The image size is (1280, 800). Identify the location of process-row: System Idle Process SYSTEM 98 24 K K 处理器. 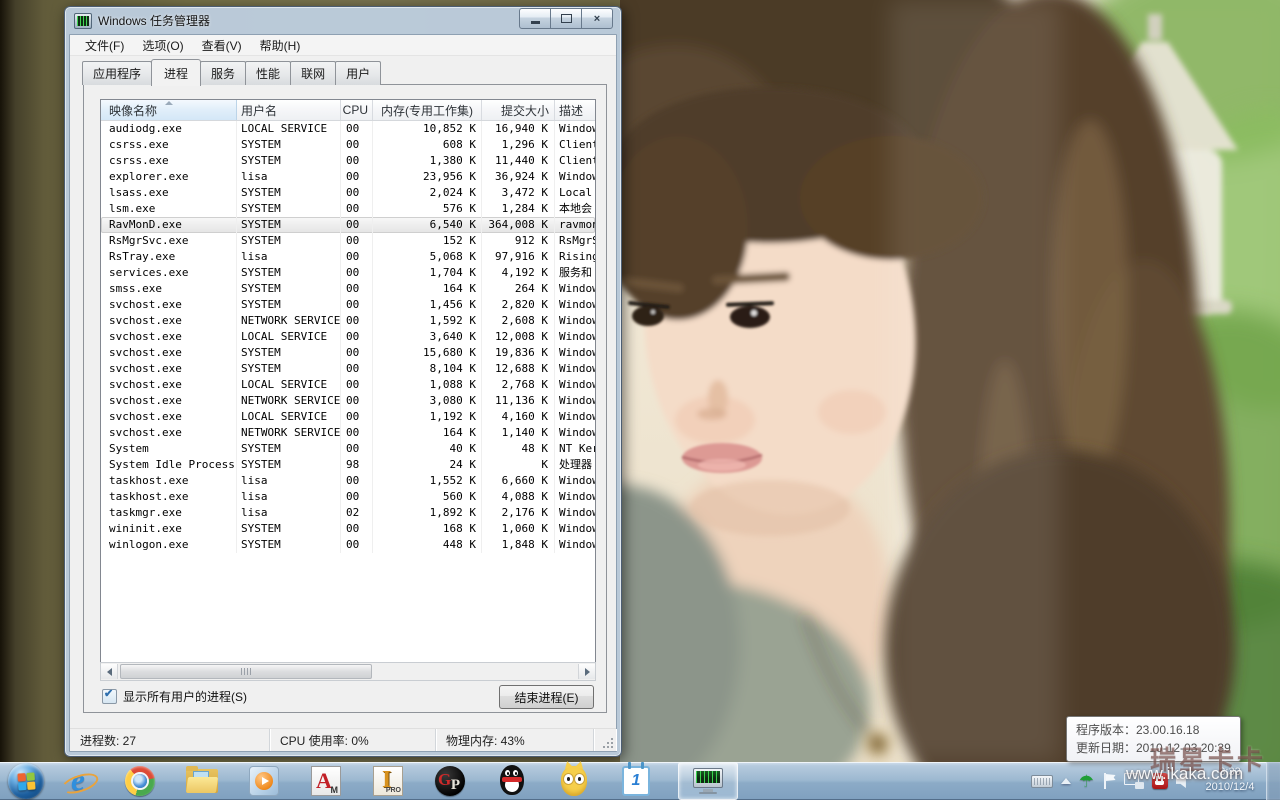
(348, 465).